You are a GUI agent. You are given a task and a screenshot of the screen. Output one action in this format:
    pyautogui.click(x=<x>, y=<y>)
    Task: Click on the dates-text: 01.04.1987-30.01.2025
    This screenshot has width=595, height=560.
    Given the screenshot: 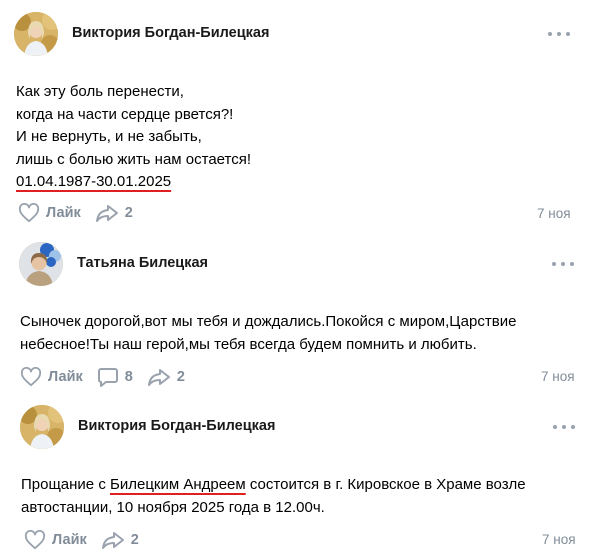 What is the action you would take?
    pyautogui.click(x=94, y=181)
    